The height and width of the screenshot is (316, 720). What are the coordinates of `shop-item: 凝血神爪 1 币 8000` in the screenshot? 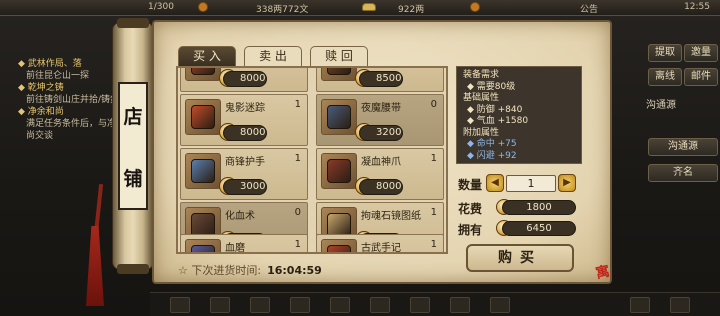 It's located at (380, 174).